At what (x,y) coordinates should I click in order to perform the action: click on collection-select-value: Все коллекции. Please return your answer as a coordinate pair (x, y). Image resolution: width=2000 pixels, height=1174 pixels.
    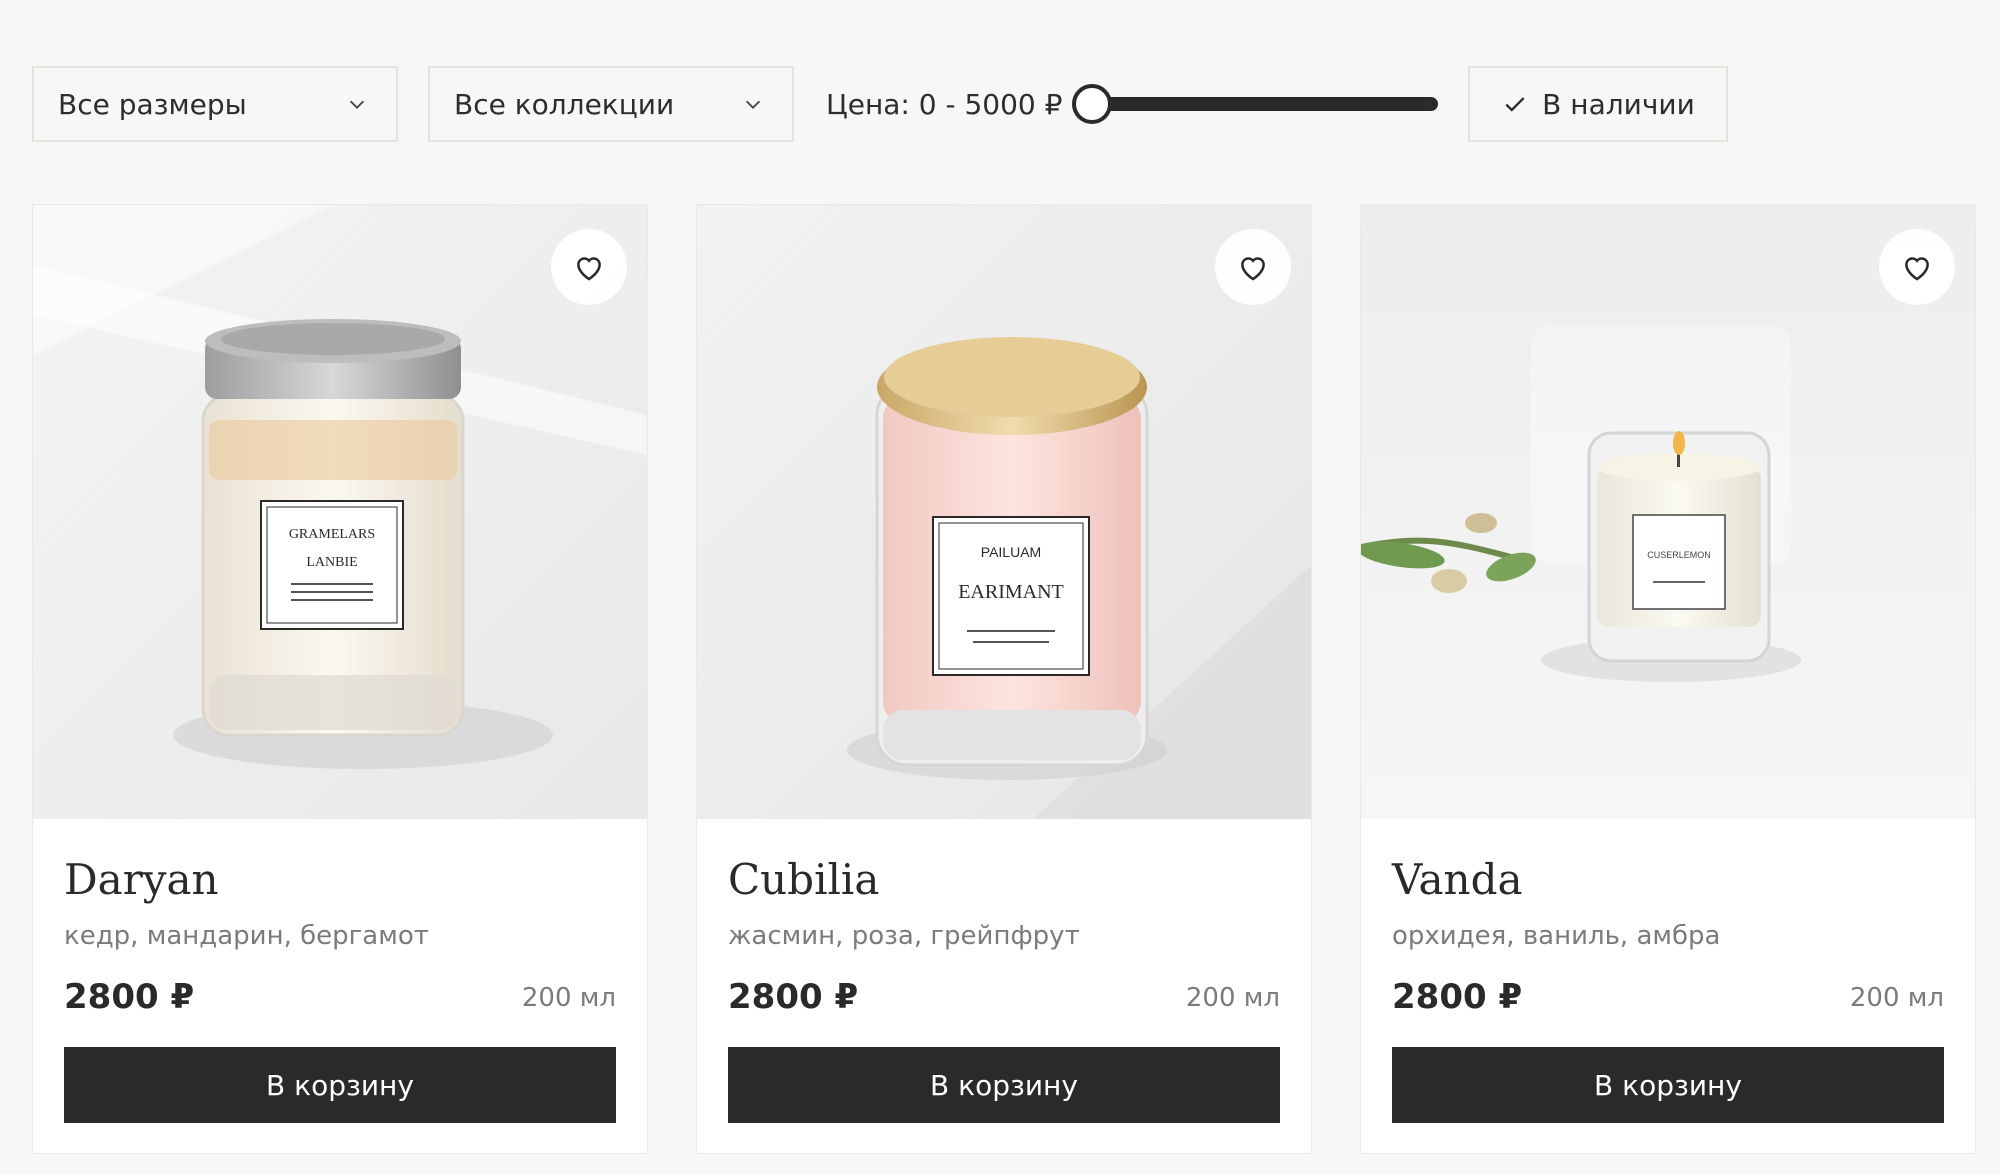
    Looking at the image, I should click on (564, 104).